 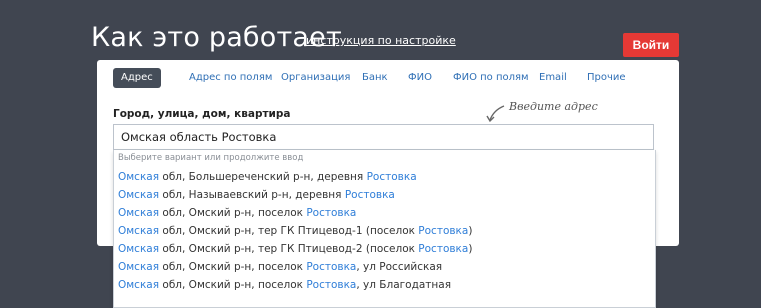 What do you see at coordinates (383, 137) in the screenshot?
I see `address-input` at bounding box center [383, 137].